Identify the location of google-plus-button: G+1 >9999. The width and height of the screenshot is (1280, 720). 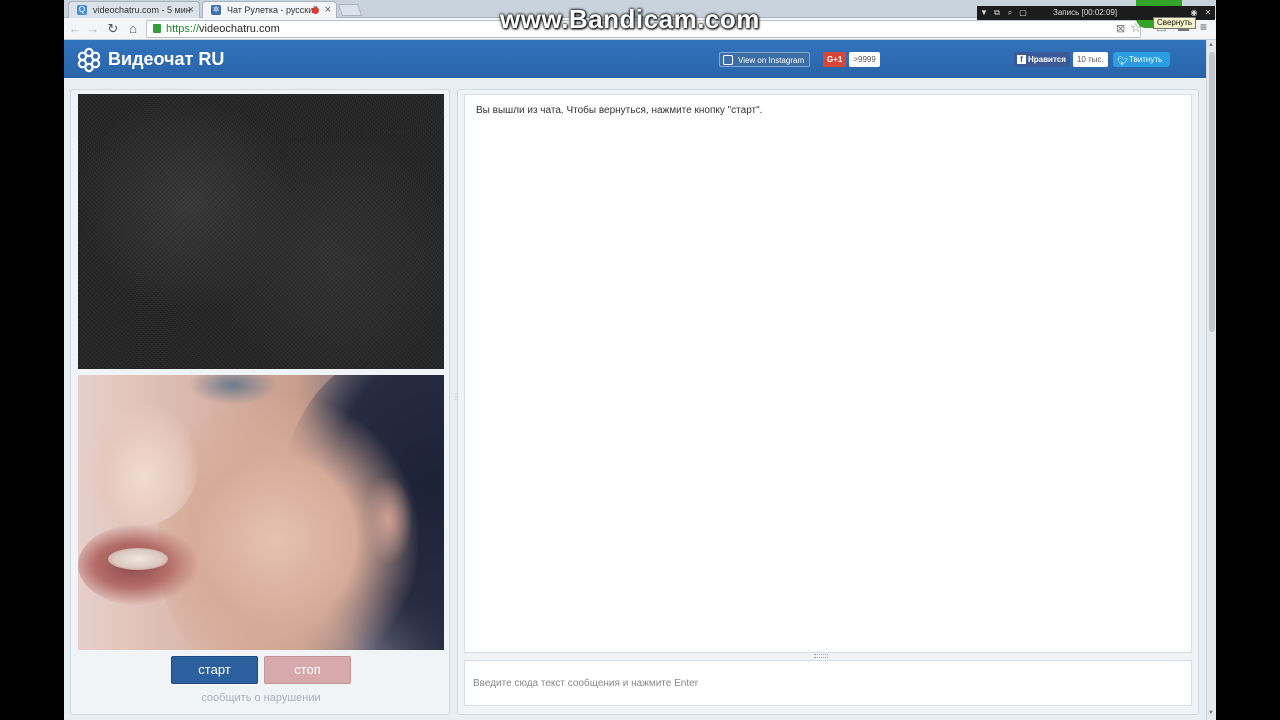
(851, 59).